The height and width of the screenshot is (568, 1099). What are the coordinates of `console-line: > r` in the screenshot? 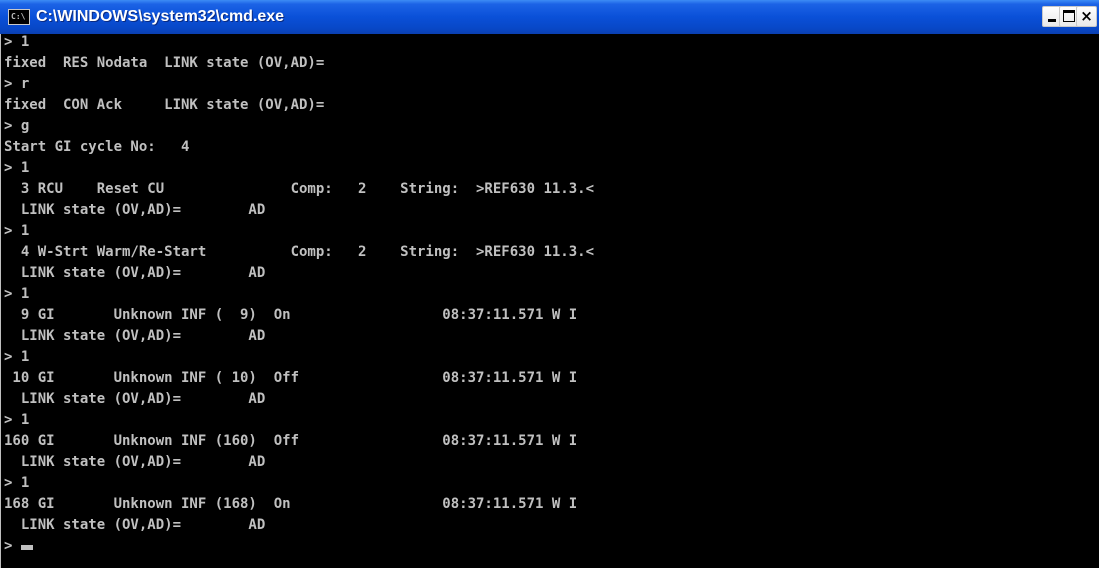 It's located at (17, 84).